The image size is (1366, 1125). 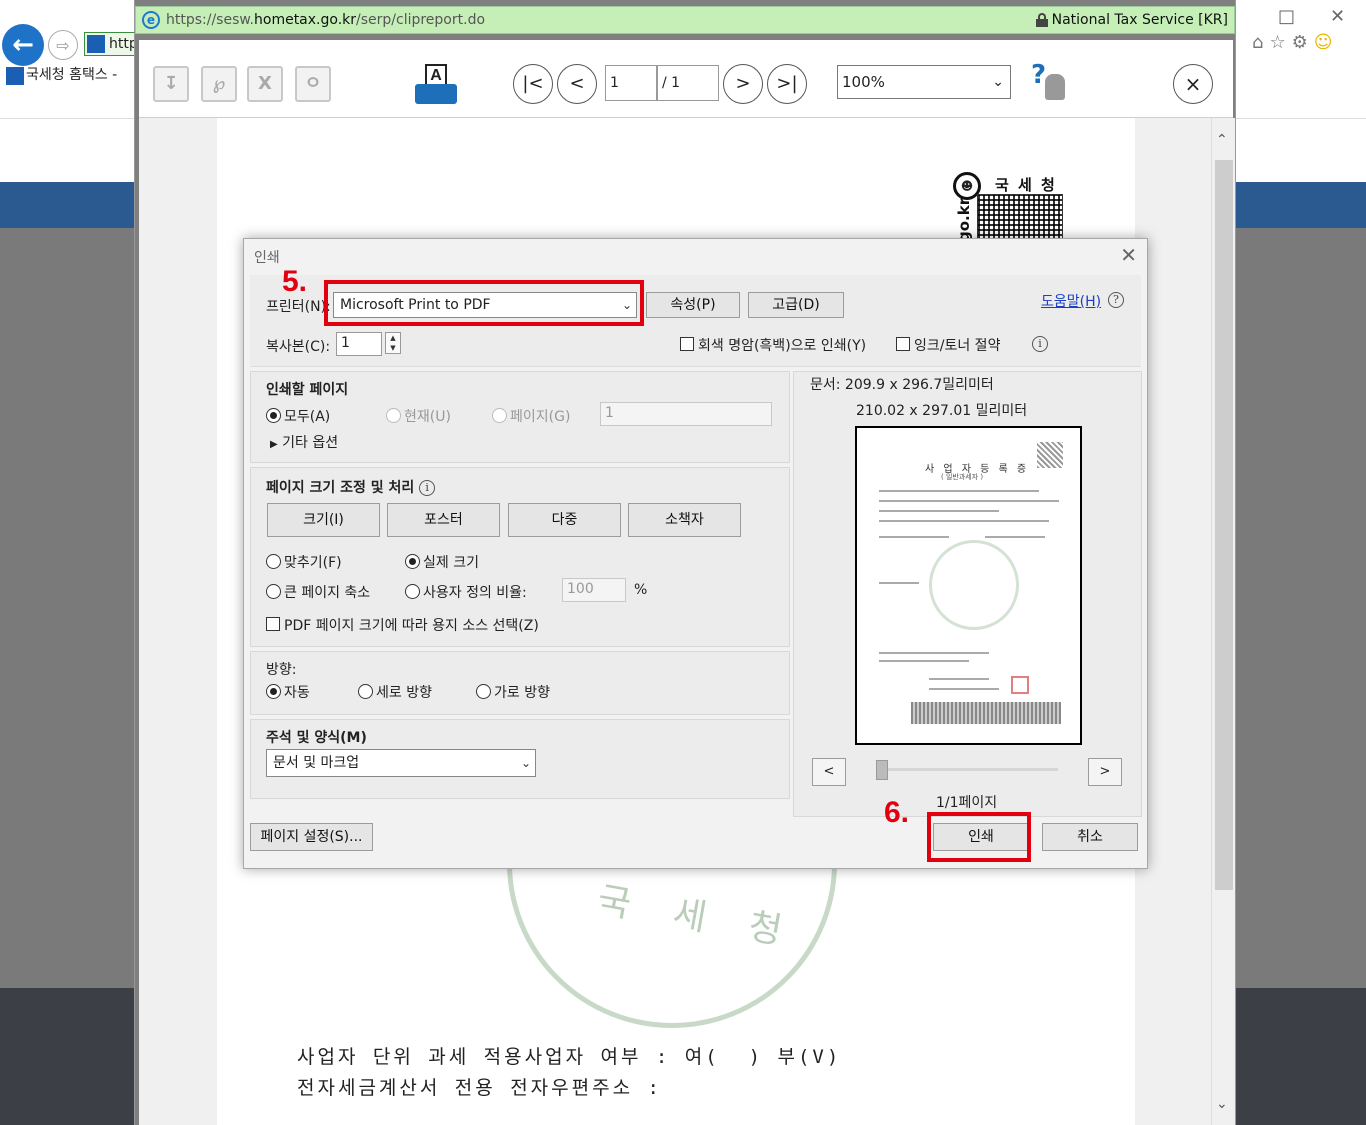 What do you see at coordinates (577, 84) in the screenshot?
I see `prev-page-button: <` at bounding box center [577, 84].